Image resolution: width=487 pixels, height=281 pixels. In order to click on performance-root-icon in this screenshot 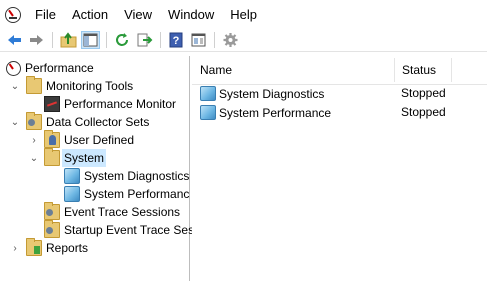, I will do `click(13, 68)`.